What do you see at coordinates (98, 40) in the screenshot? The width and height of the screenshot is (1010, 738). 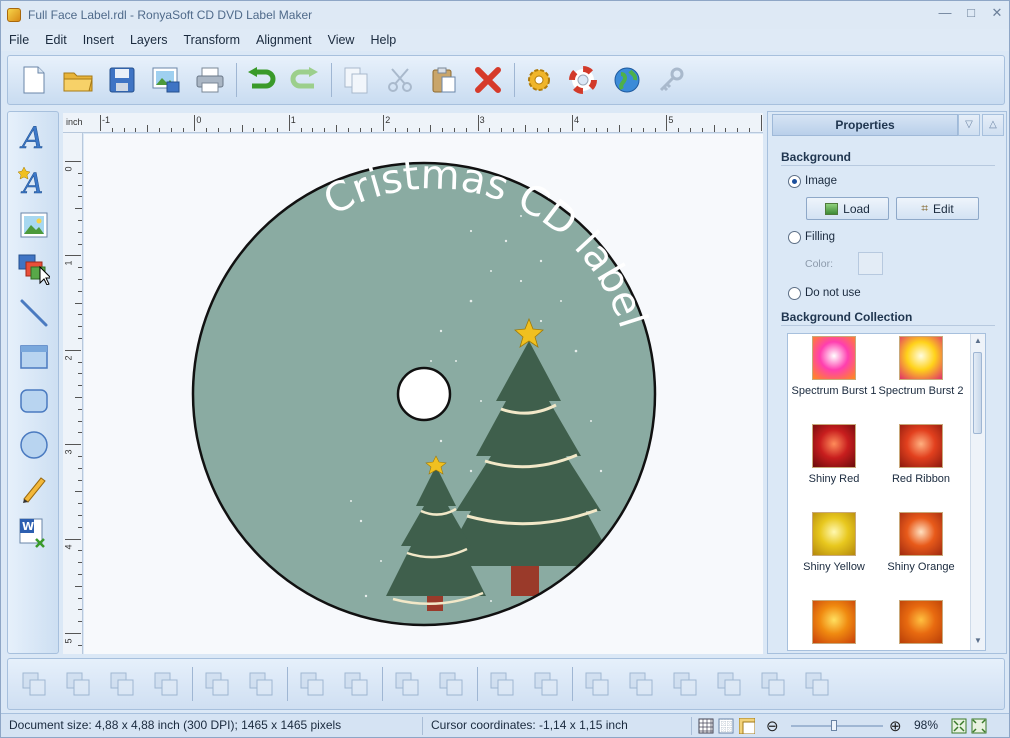 I see `menu-insert: Insert` at bounding box center [98, 40].